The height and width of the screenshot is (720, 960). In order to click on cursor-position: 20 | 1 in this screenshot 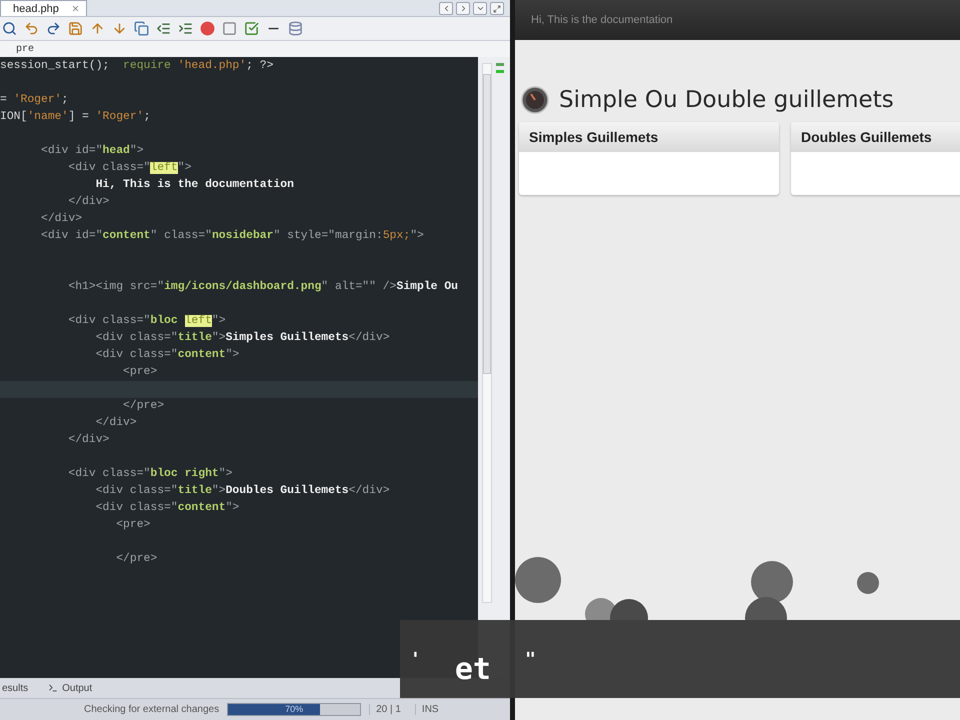, I will do `click(388, 709)`.